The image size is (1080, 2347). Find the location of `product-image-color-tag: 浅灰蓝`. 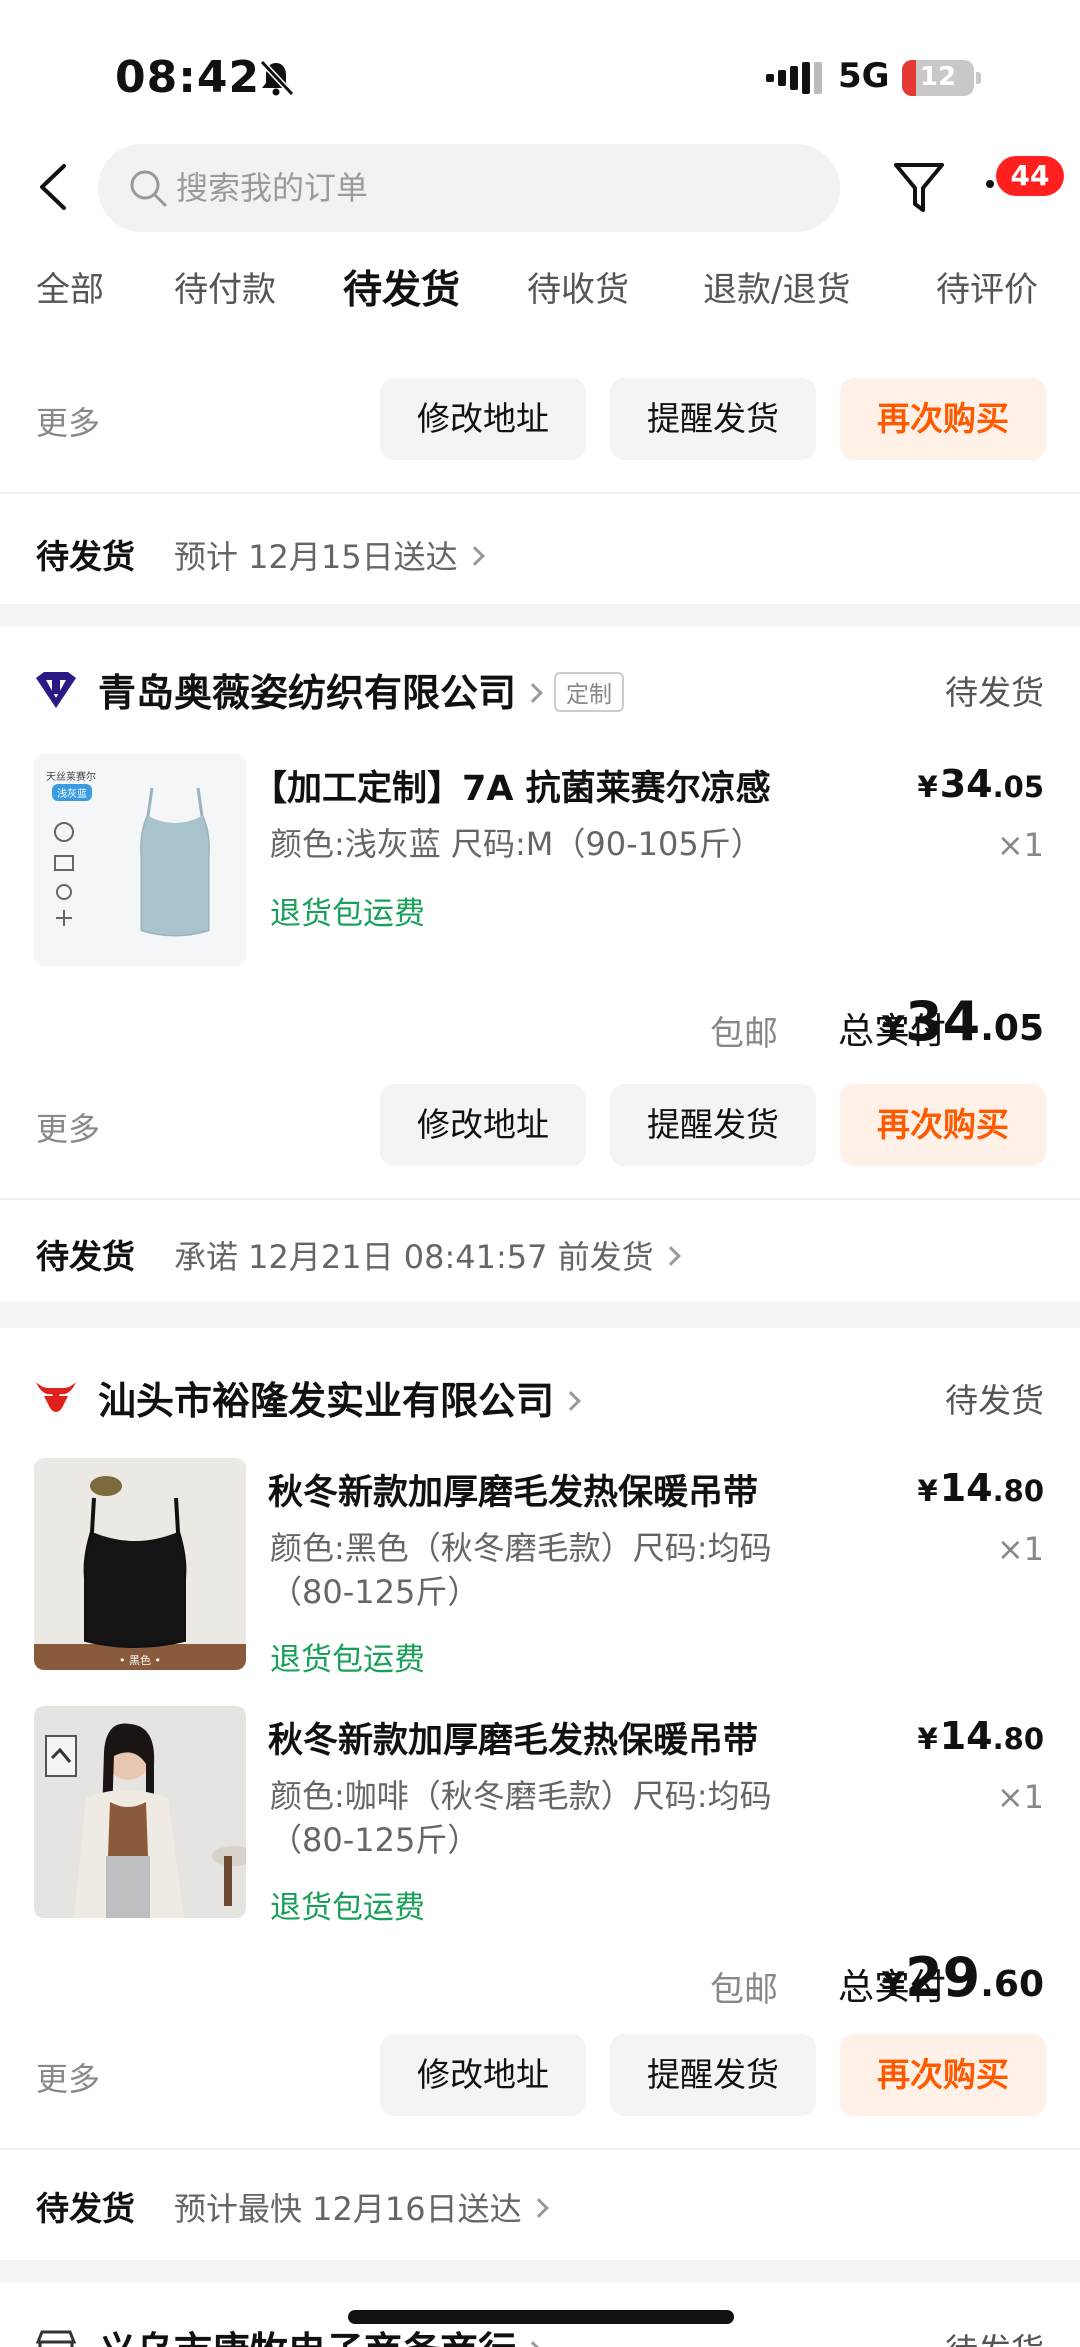

product-image-color-tag: 浅灰蓝 is located at coordinates (72, 792).